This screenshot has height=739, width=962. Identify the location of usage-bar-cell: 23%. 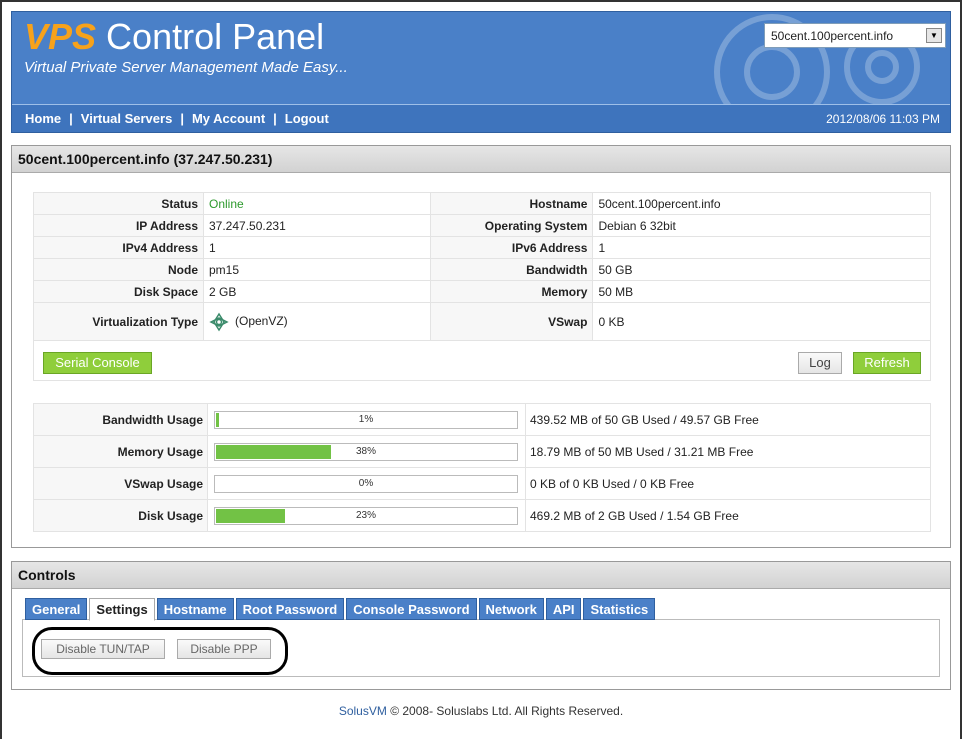
(366, 515).